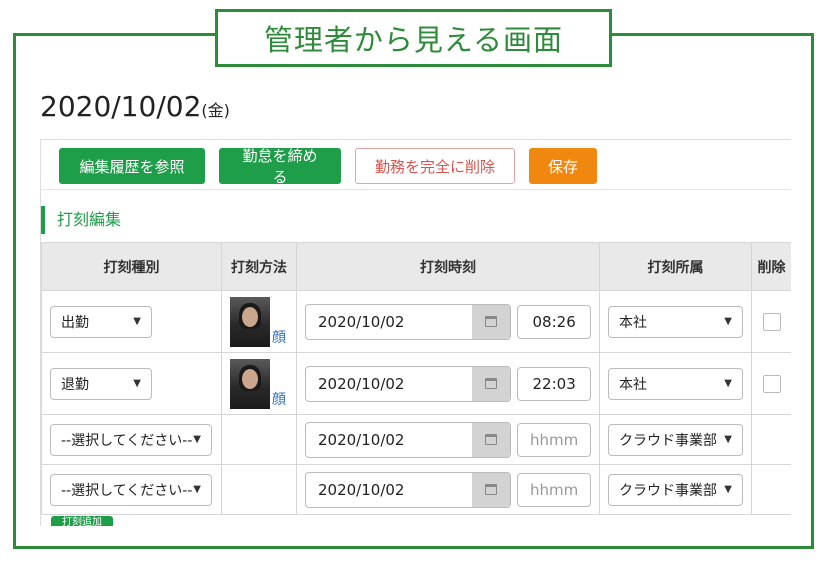 Image resolution: width=830 pixels, height=563 pixels. I want to click on close-attendance-button: 勤怠を締める, so click(280, 166).